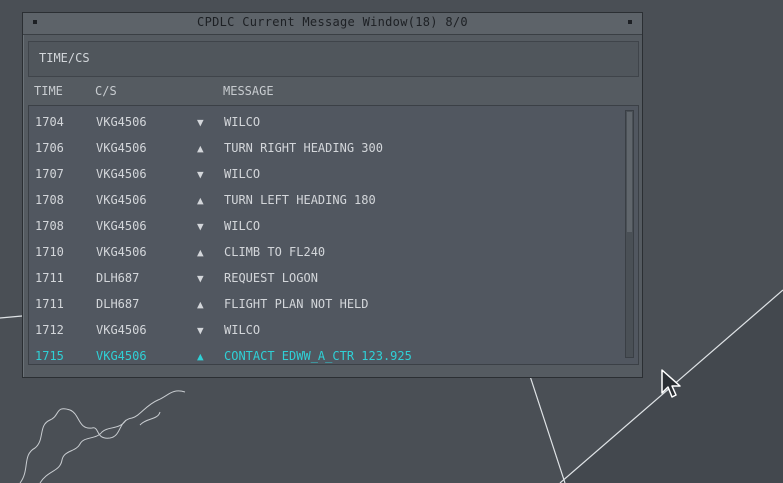 This screenshot has height=483, width=783. I want to click on message-row: 1708 VKG4506 ▲ TURN LEFT HEADING 180, so click(326, 201).